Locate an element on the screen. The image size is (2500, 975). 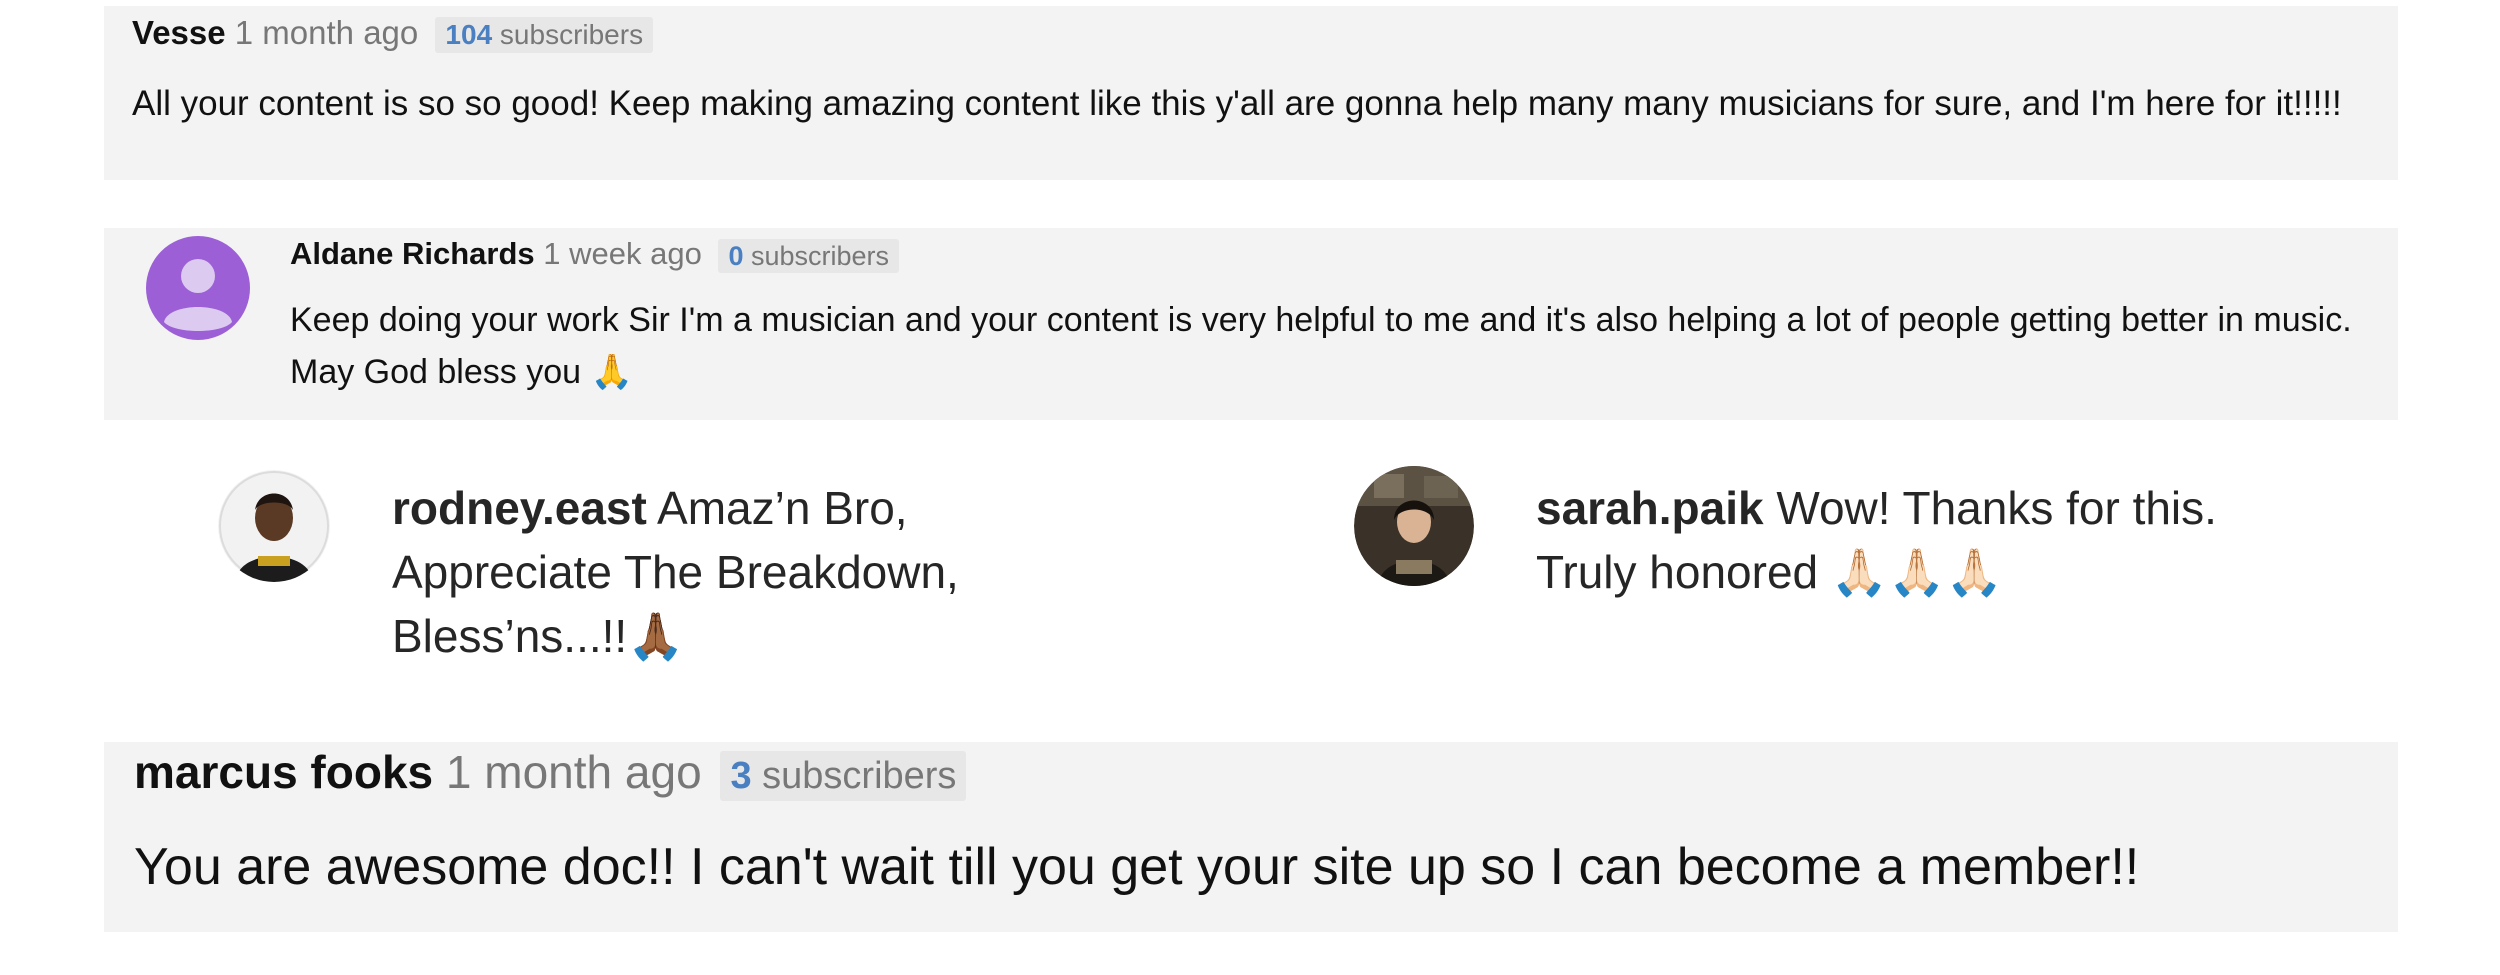
user-avatar-icon is located at coordinates (198, 288).